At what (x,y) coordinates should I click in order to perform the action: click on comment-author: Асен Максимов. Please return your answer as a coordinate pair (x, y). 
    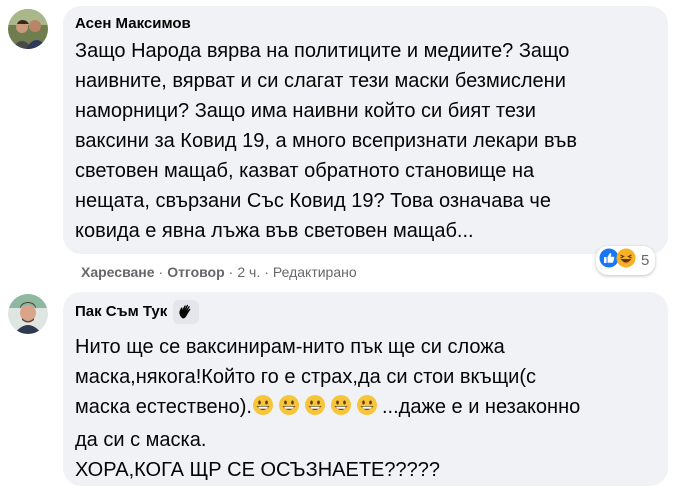
    Looking at the image, I should click on (365, 24).